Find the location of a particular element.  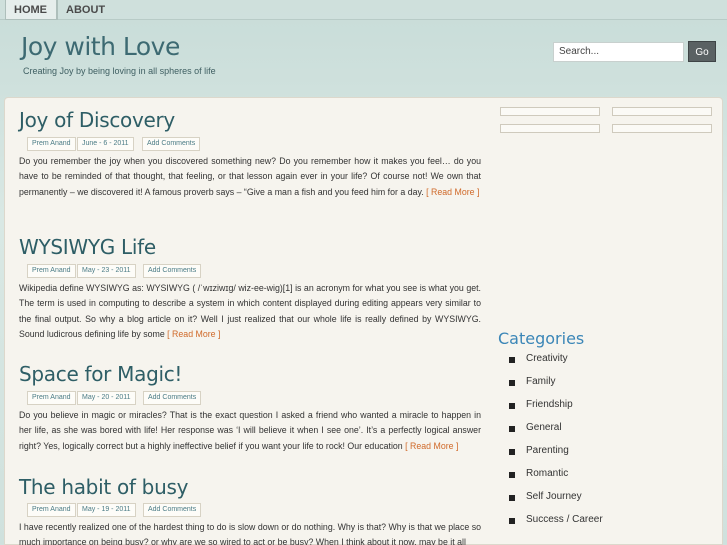

post-title: Space for Magic! is located at coordinates (100, 374).